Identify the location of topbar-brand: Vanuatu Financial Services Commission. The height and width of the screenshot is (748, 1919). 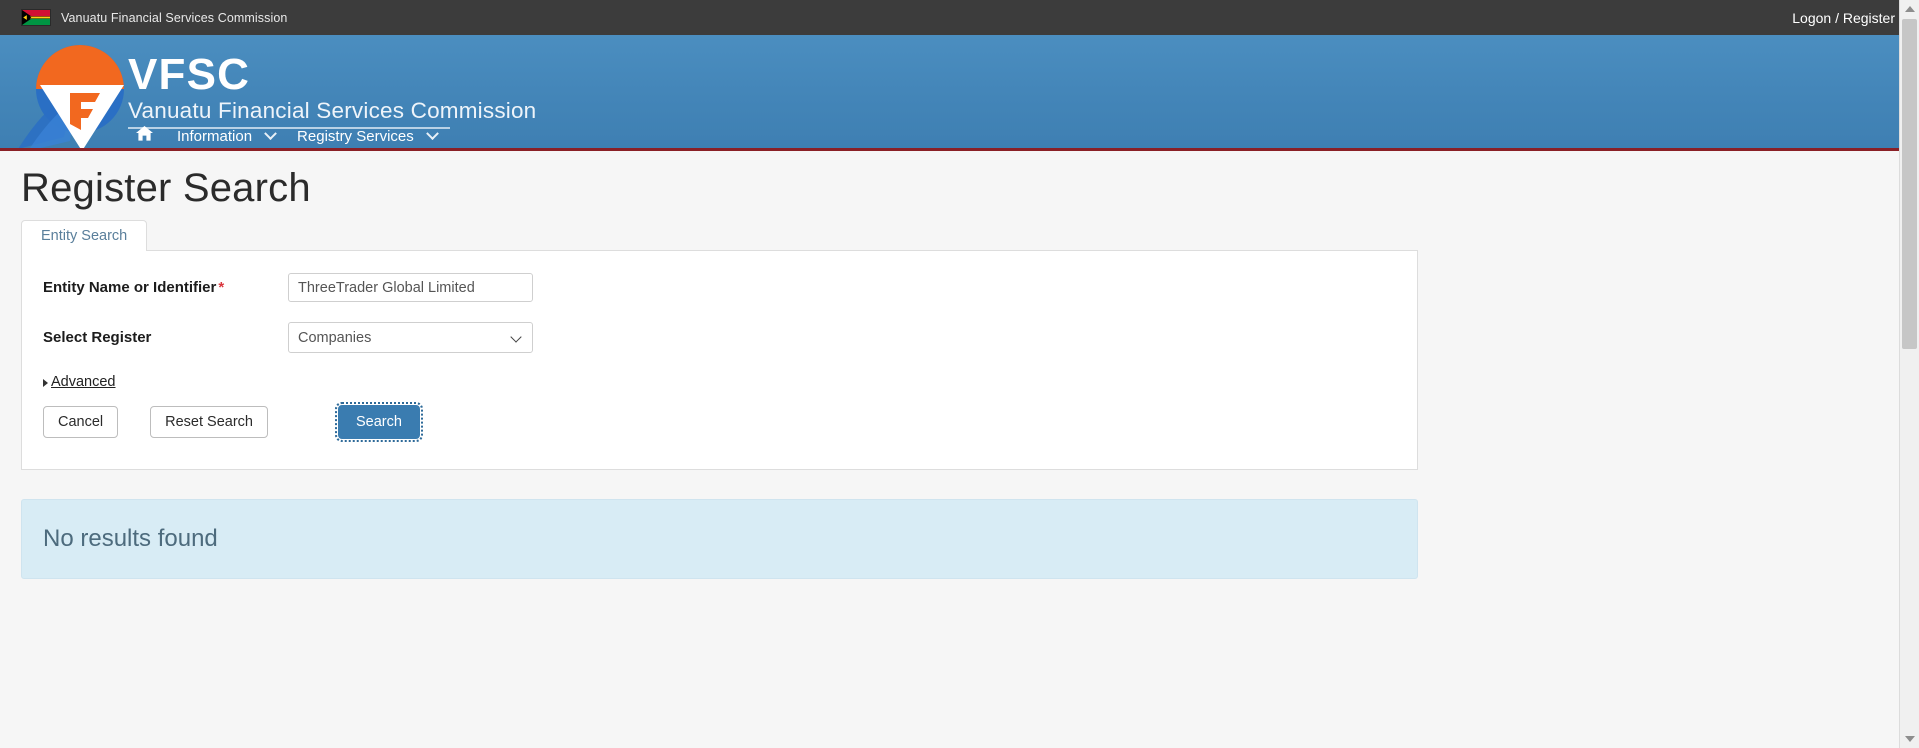
(143, 17).